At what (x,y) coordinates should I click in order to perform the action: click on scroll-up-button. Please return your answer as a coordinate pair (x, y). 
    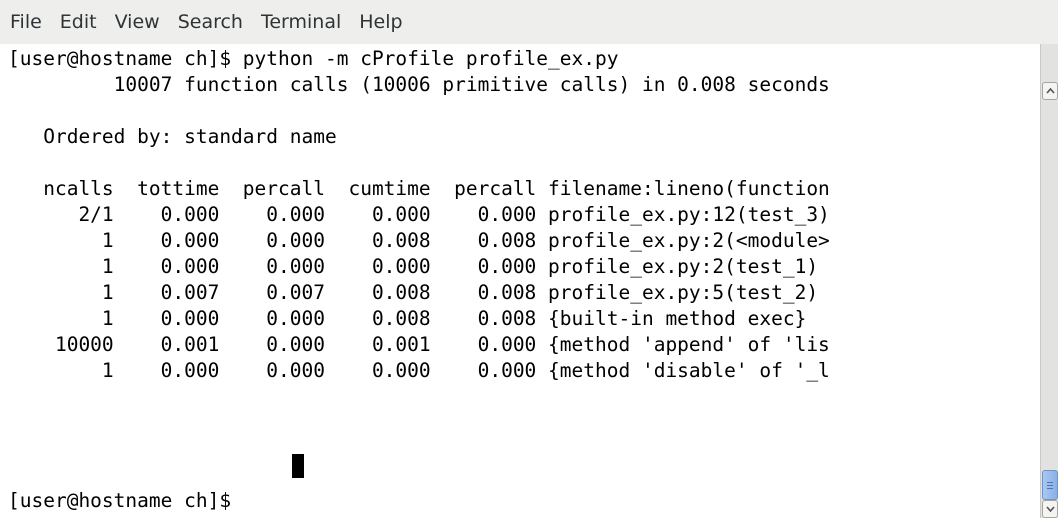
    Looking at the image, I should click on (1050, 91).